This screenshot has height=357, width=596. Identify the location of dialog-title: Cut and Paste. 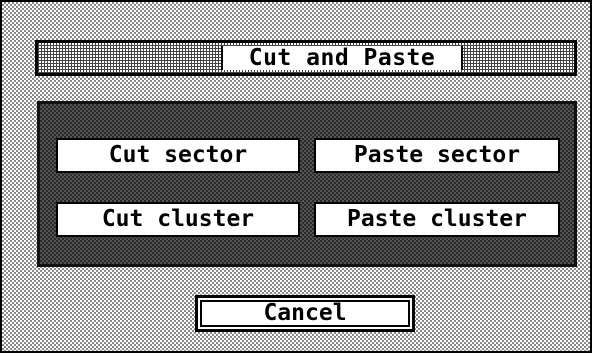
(342, 58).